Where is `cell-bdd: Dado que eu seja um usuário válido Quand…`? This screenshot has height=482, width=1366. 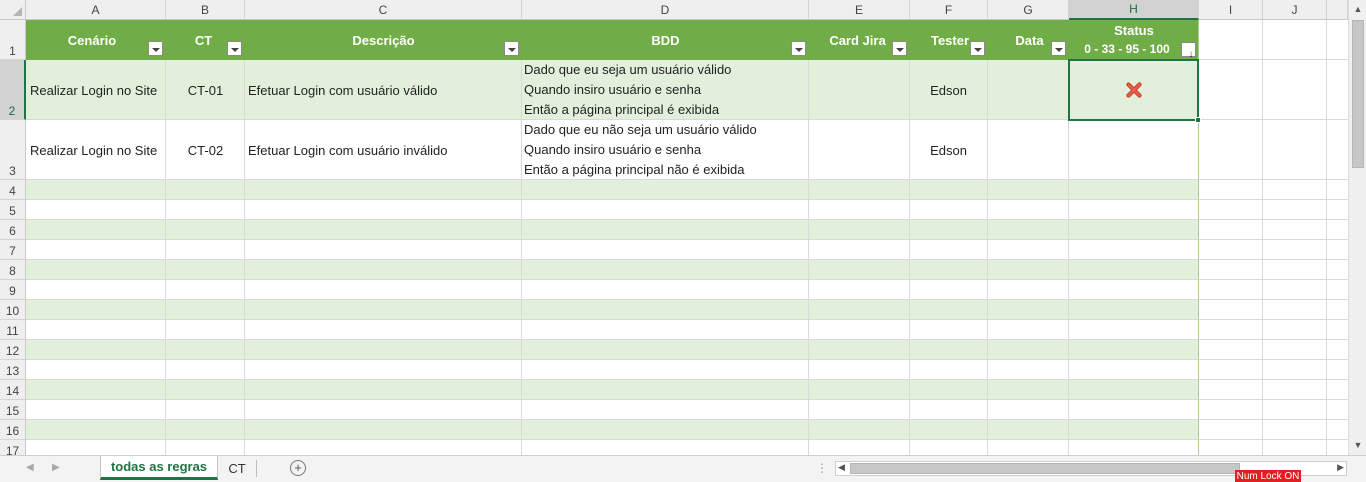 cell-bdd: Dado que eu seja um usuário válido Quand… is located at coordinates (666, 90).